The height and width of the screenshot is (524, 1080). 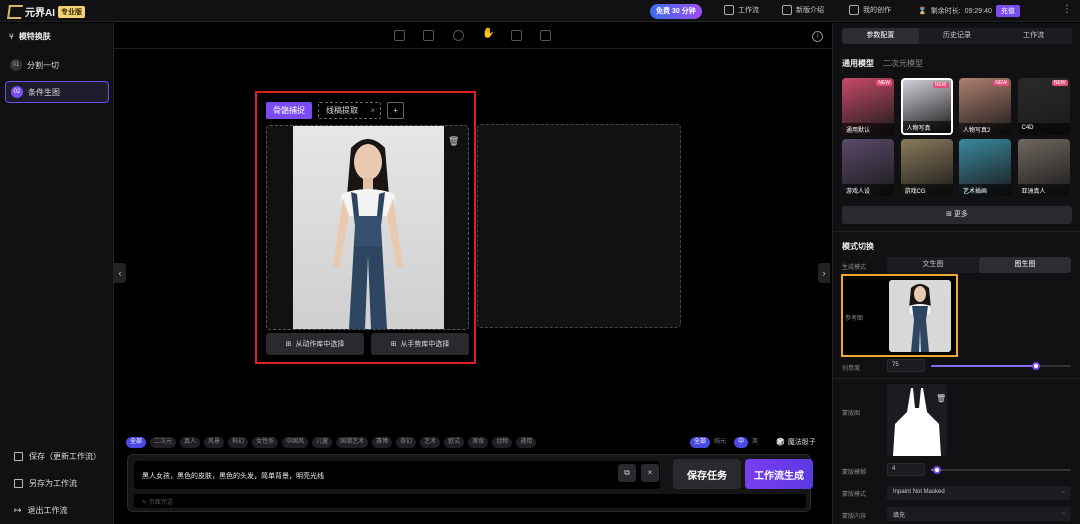 I want to click on save-workflow-label: 保存（更新工作流）, so click(x=65, y=456).